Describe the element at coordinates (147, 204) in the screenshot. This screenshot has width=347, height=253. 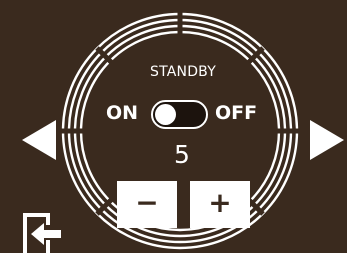
I see `decrease-button: −` at that location.